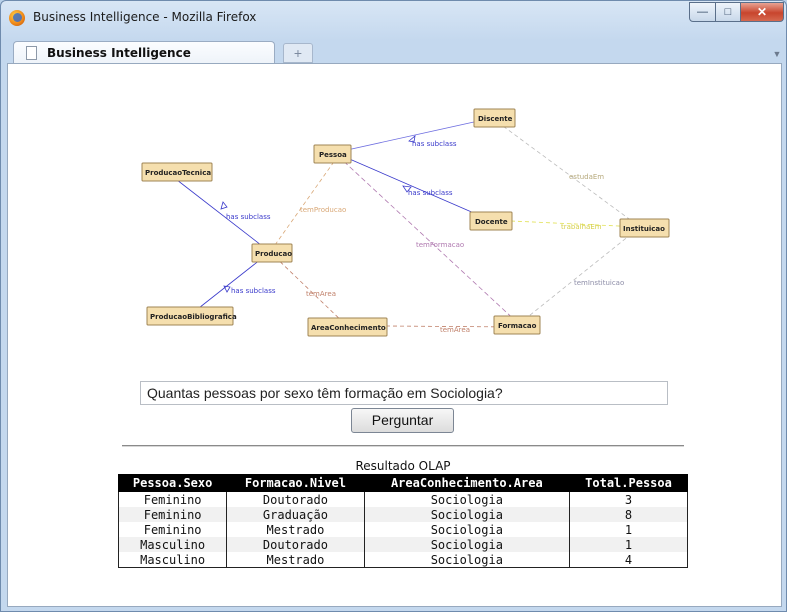  Describe the element at coordinates (248, 217) in the screenshot. I see `edge-label-has-subclass-tecnica: has subclass` at that location.